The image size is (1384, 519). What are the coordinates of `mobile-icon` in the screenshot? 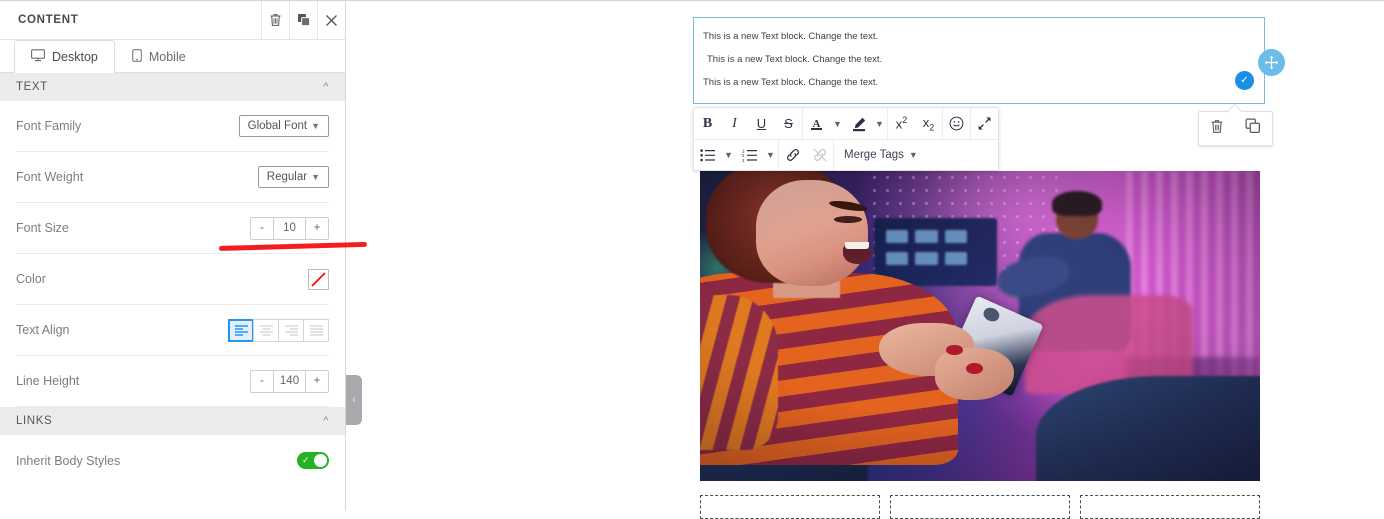 It's located at (137, 56).